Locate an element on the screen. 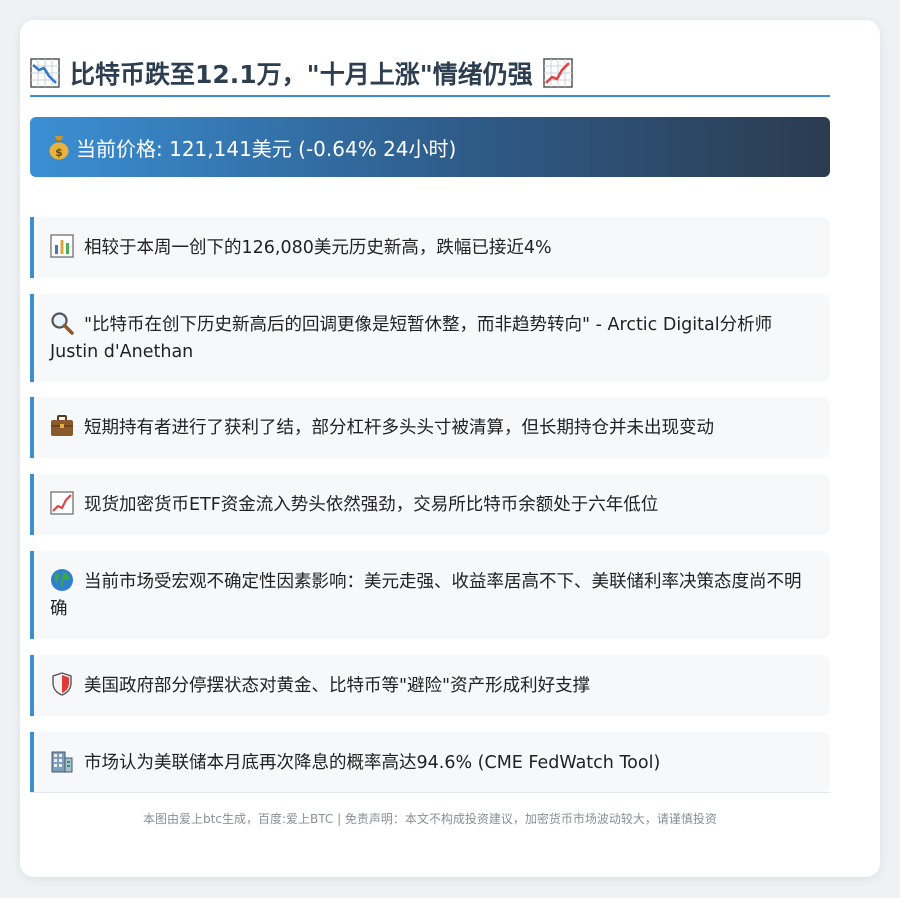  item-text: 相较于本周一创下的126,080美元历史新高，跌幅已接近4% is located at coordinates (318, 247).